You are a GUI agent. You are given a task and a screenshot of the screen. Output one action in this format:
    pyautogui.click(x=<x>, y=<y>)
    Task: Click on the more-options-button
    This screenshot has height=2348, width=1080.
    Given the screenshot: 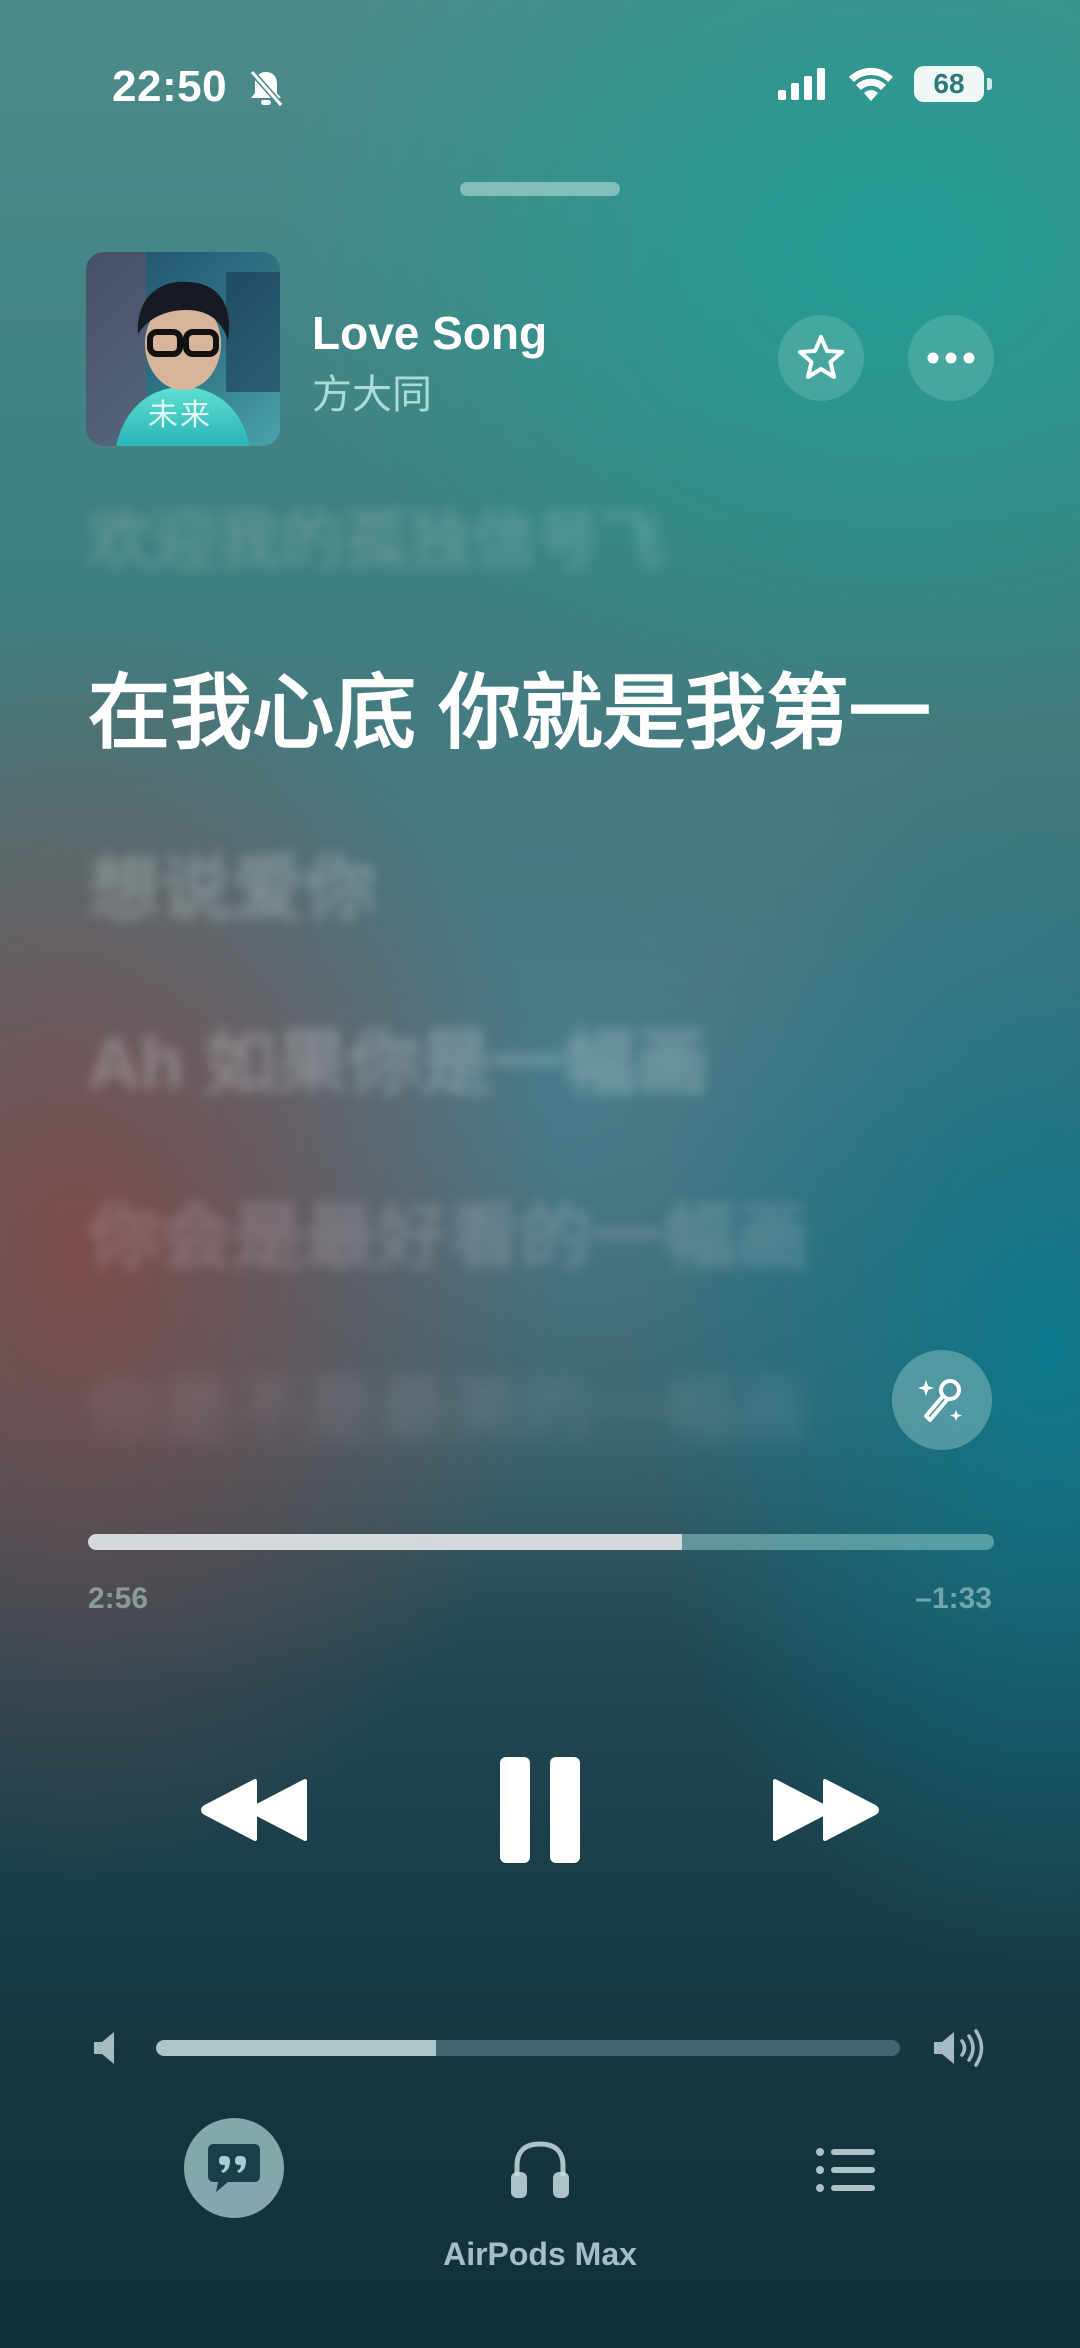 What is the action you would take?
    pyautogui.click(x=951, y=358)
    